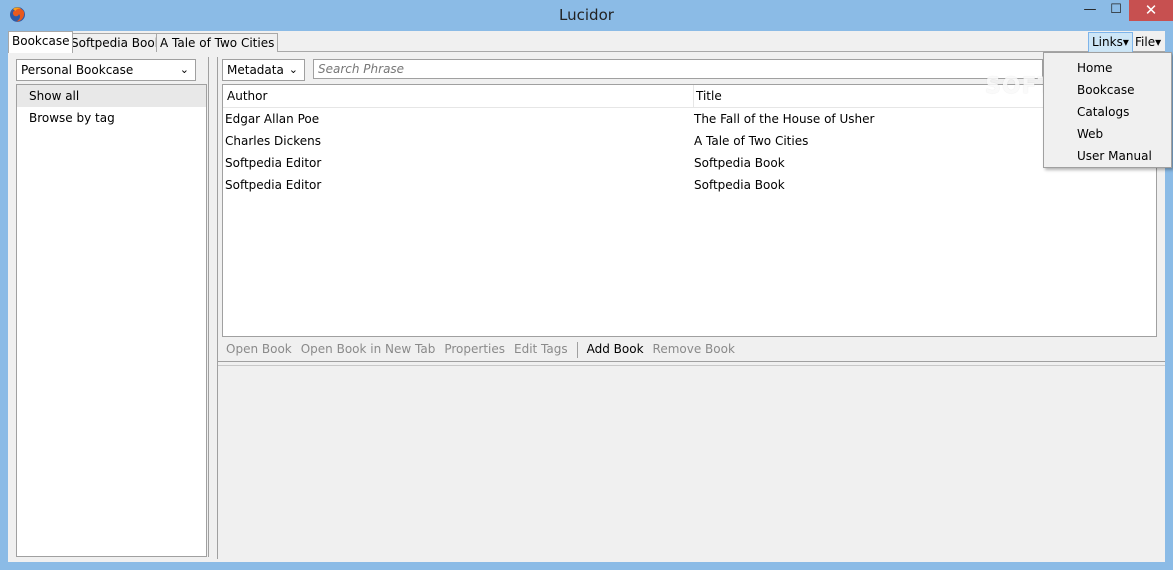  I want to click on table-row: Charles Dickens A Tale of Two Cities, so click(689, 141).